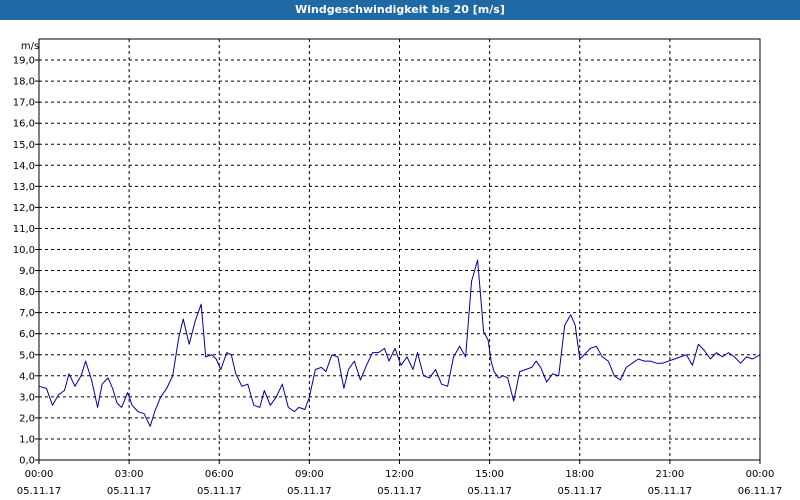  What do you see at coordinates (24, 250) in the screenshot?
I see `y-tick-label: 10,0` at bounding box center [24, 250].